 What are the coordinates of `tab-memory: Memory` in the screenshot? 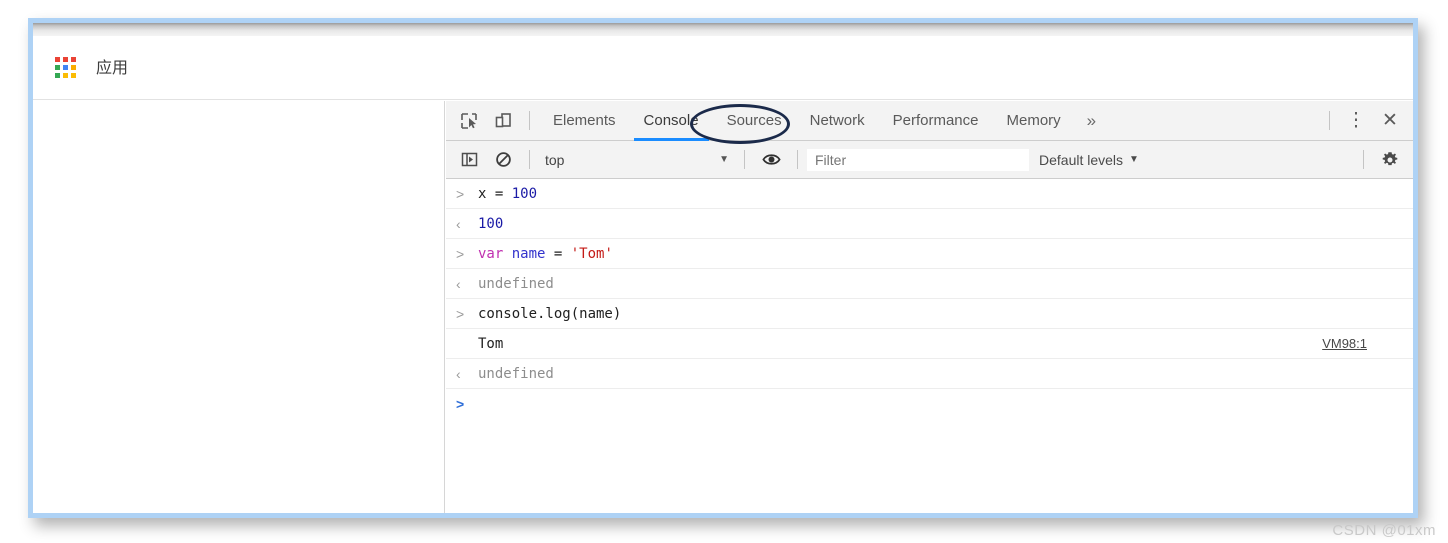 It's located at (1034, 121).